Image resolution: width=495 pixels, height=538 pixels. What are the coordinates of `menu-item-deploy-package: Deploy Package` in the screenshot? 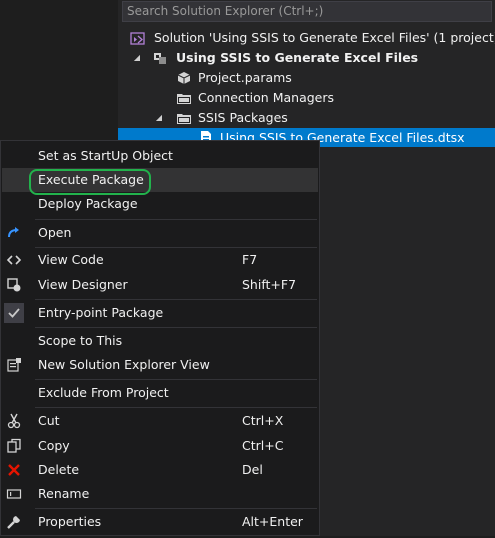 It's located at (160, 204).